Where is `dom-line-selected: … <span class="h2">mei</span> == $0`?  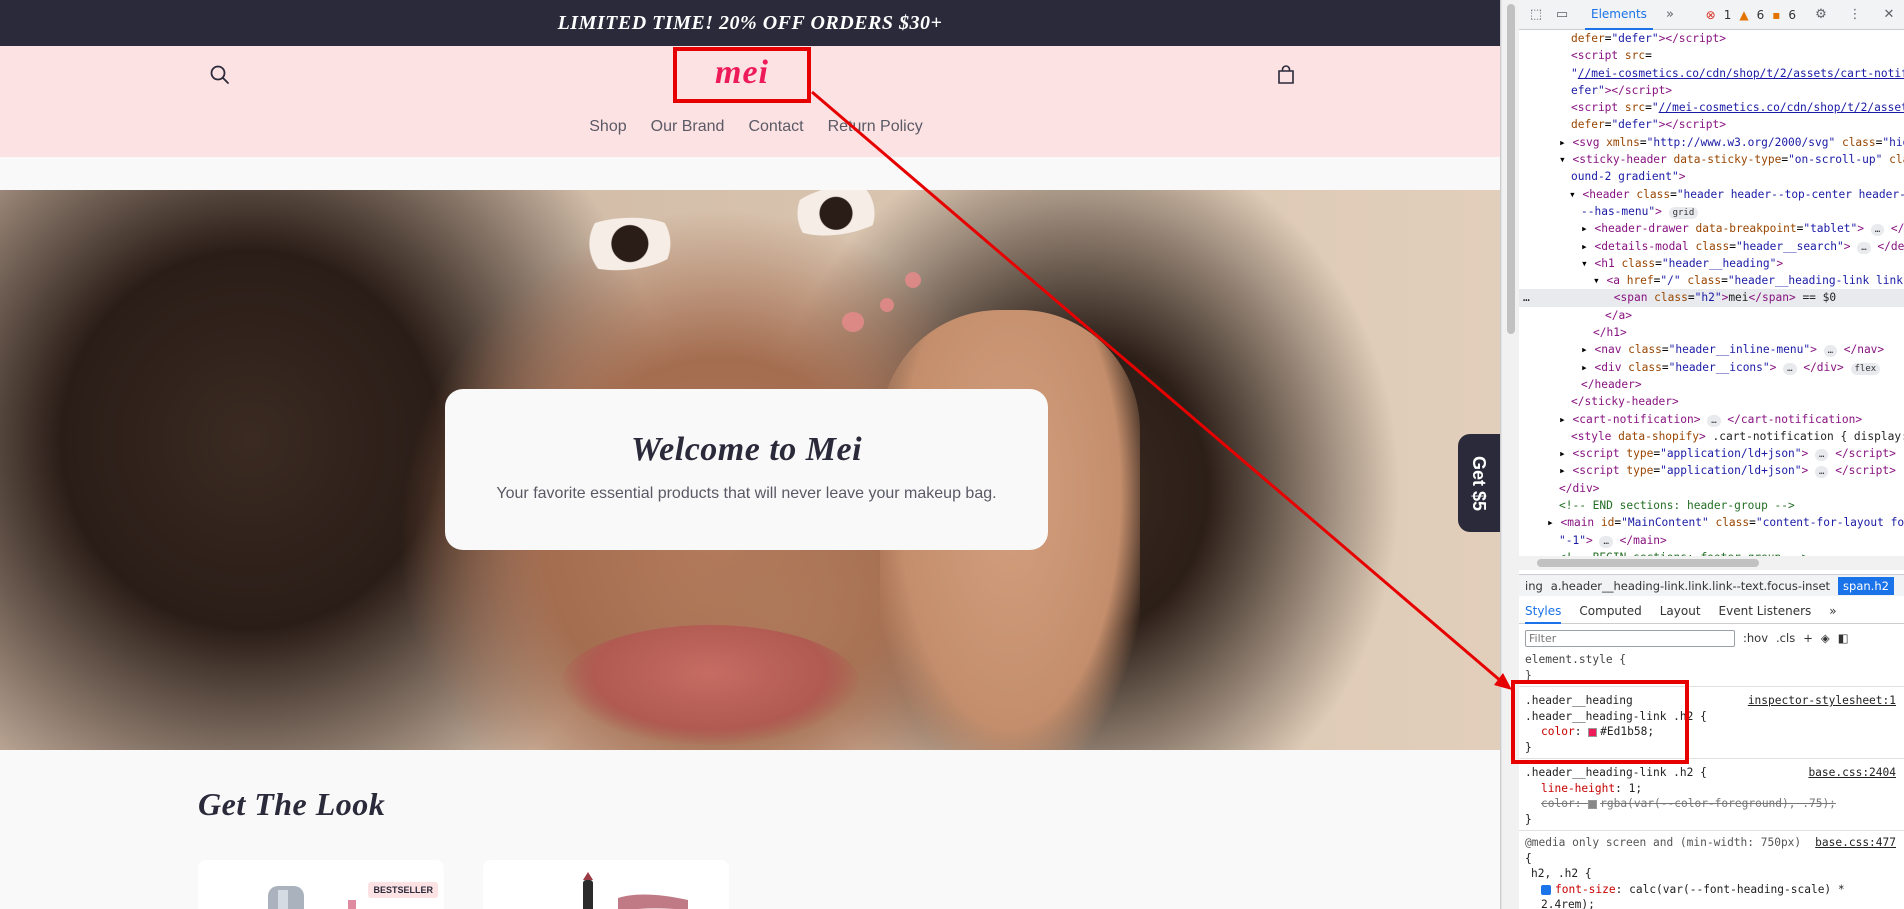 dom-line-selected: … <span class="h2">mei</span> == $0 is located at coordinates (1711, 298).